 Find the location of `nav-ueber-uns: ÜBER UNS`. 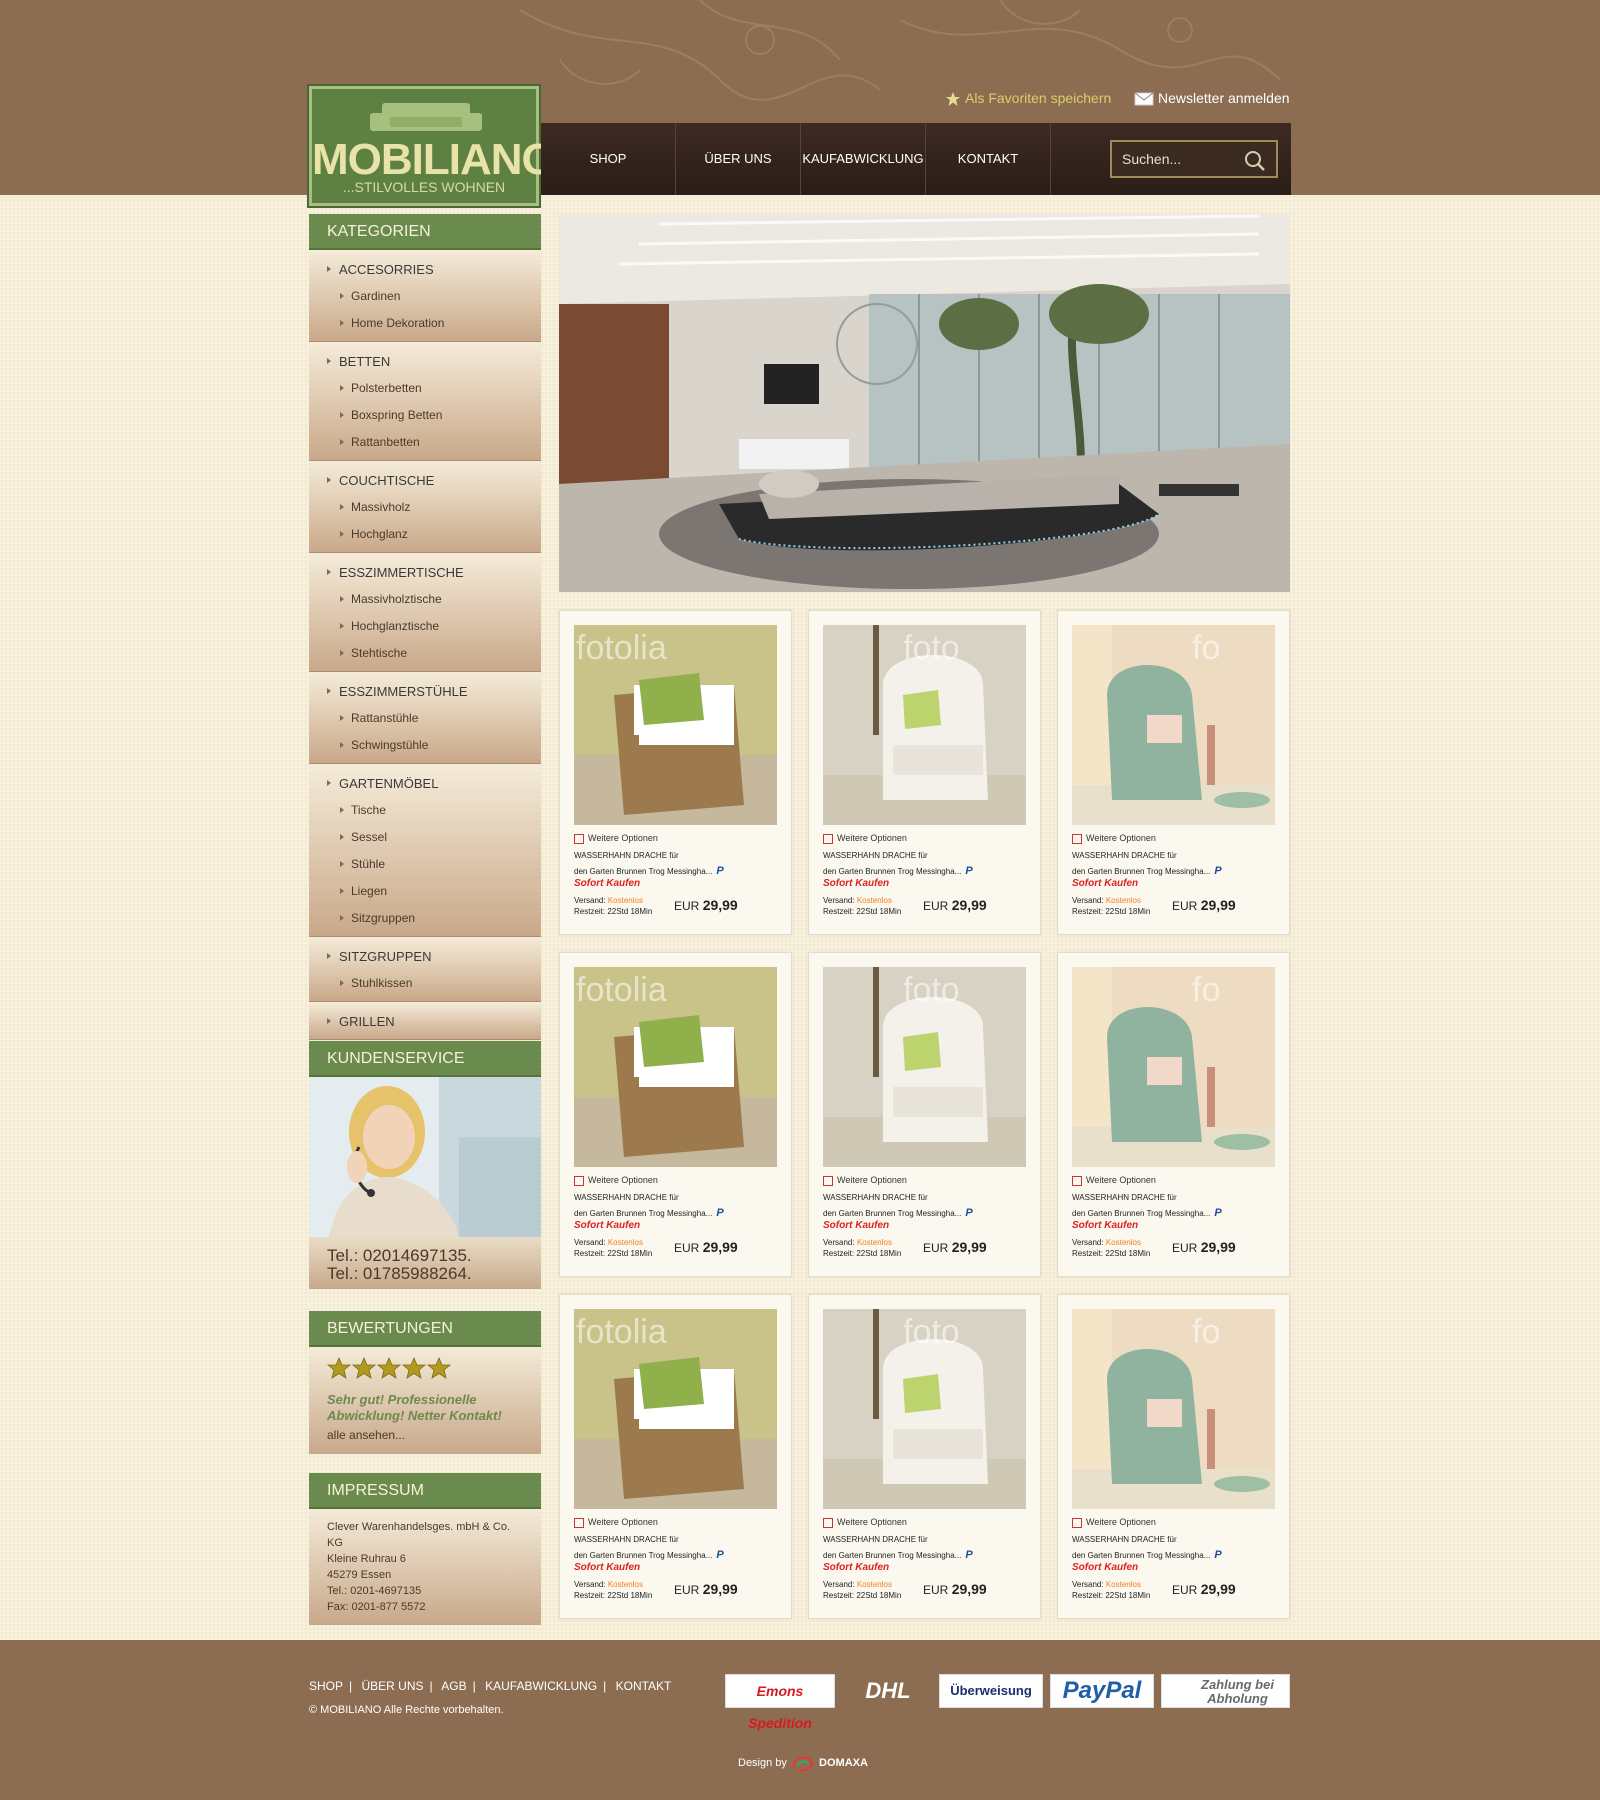

nav-ueber-uns: ÜBER UNS is located at coordinates (738, 159).